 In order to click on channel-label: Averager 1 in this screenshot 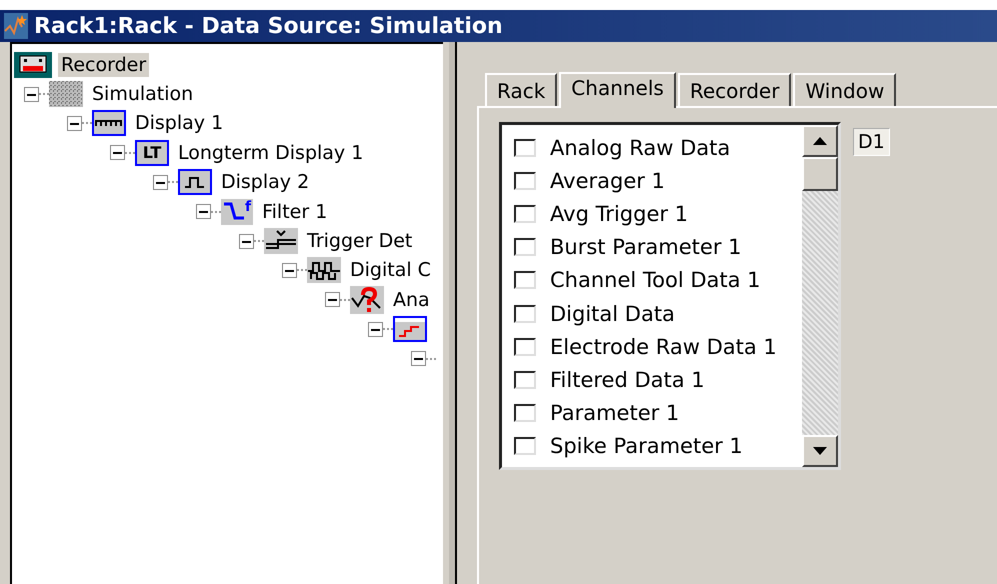, I will do `click(607, 180)`.